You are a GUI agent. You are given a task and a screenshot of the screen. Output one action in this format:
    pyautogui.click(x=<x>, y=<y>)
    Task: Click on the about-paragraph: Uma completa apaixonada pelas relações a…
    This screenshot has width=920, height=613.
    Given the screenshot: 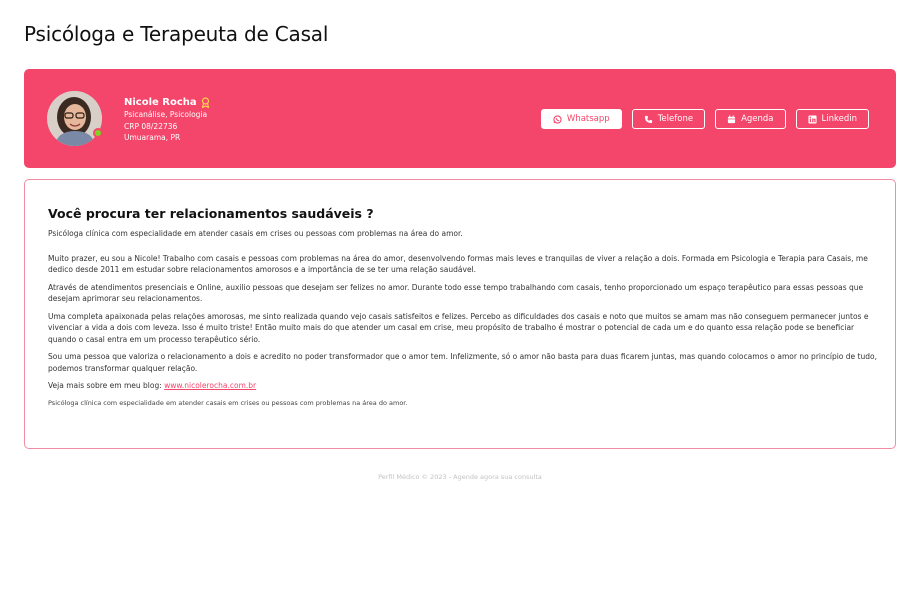 What is the action you would take?
    pyautogui.click(x=458, y=327)
    